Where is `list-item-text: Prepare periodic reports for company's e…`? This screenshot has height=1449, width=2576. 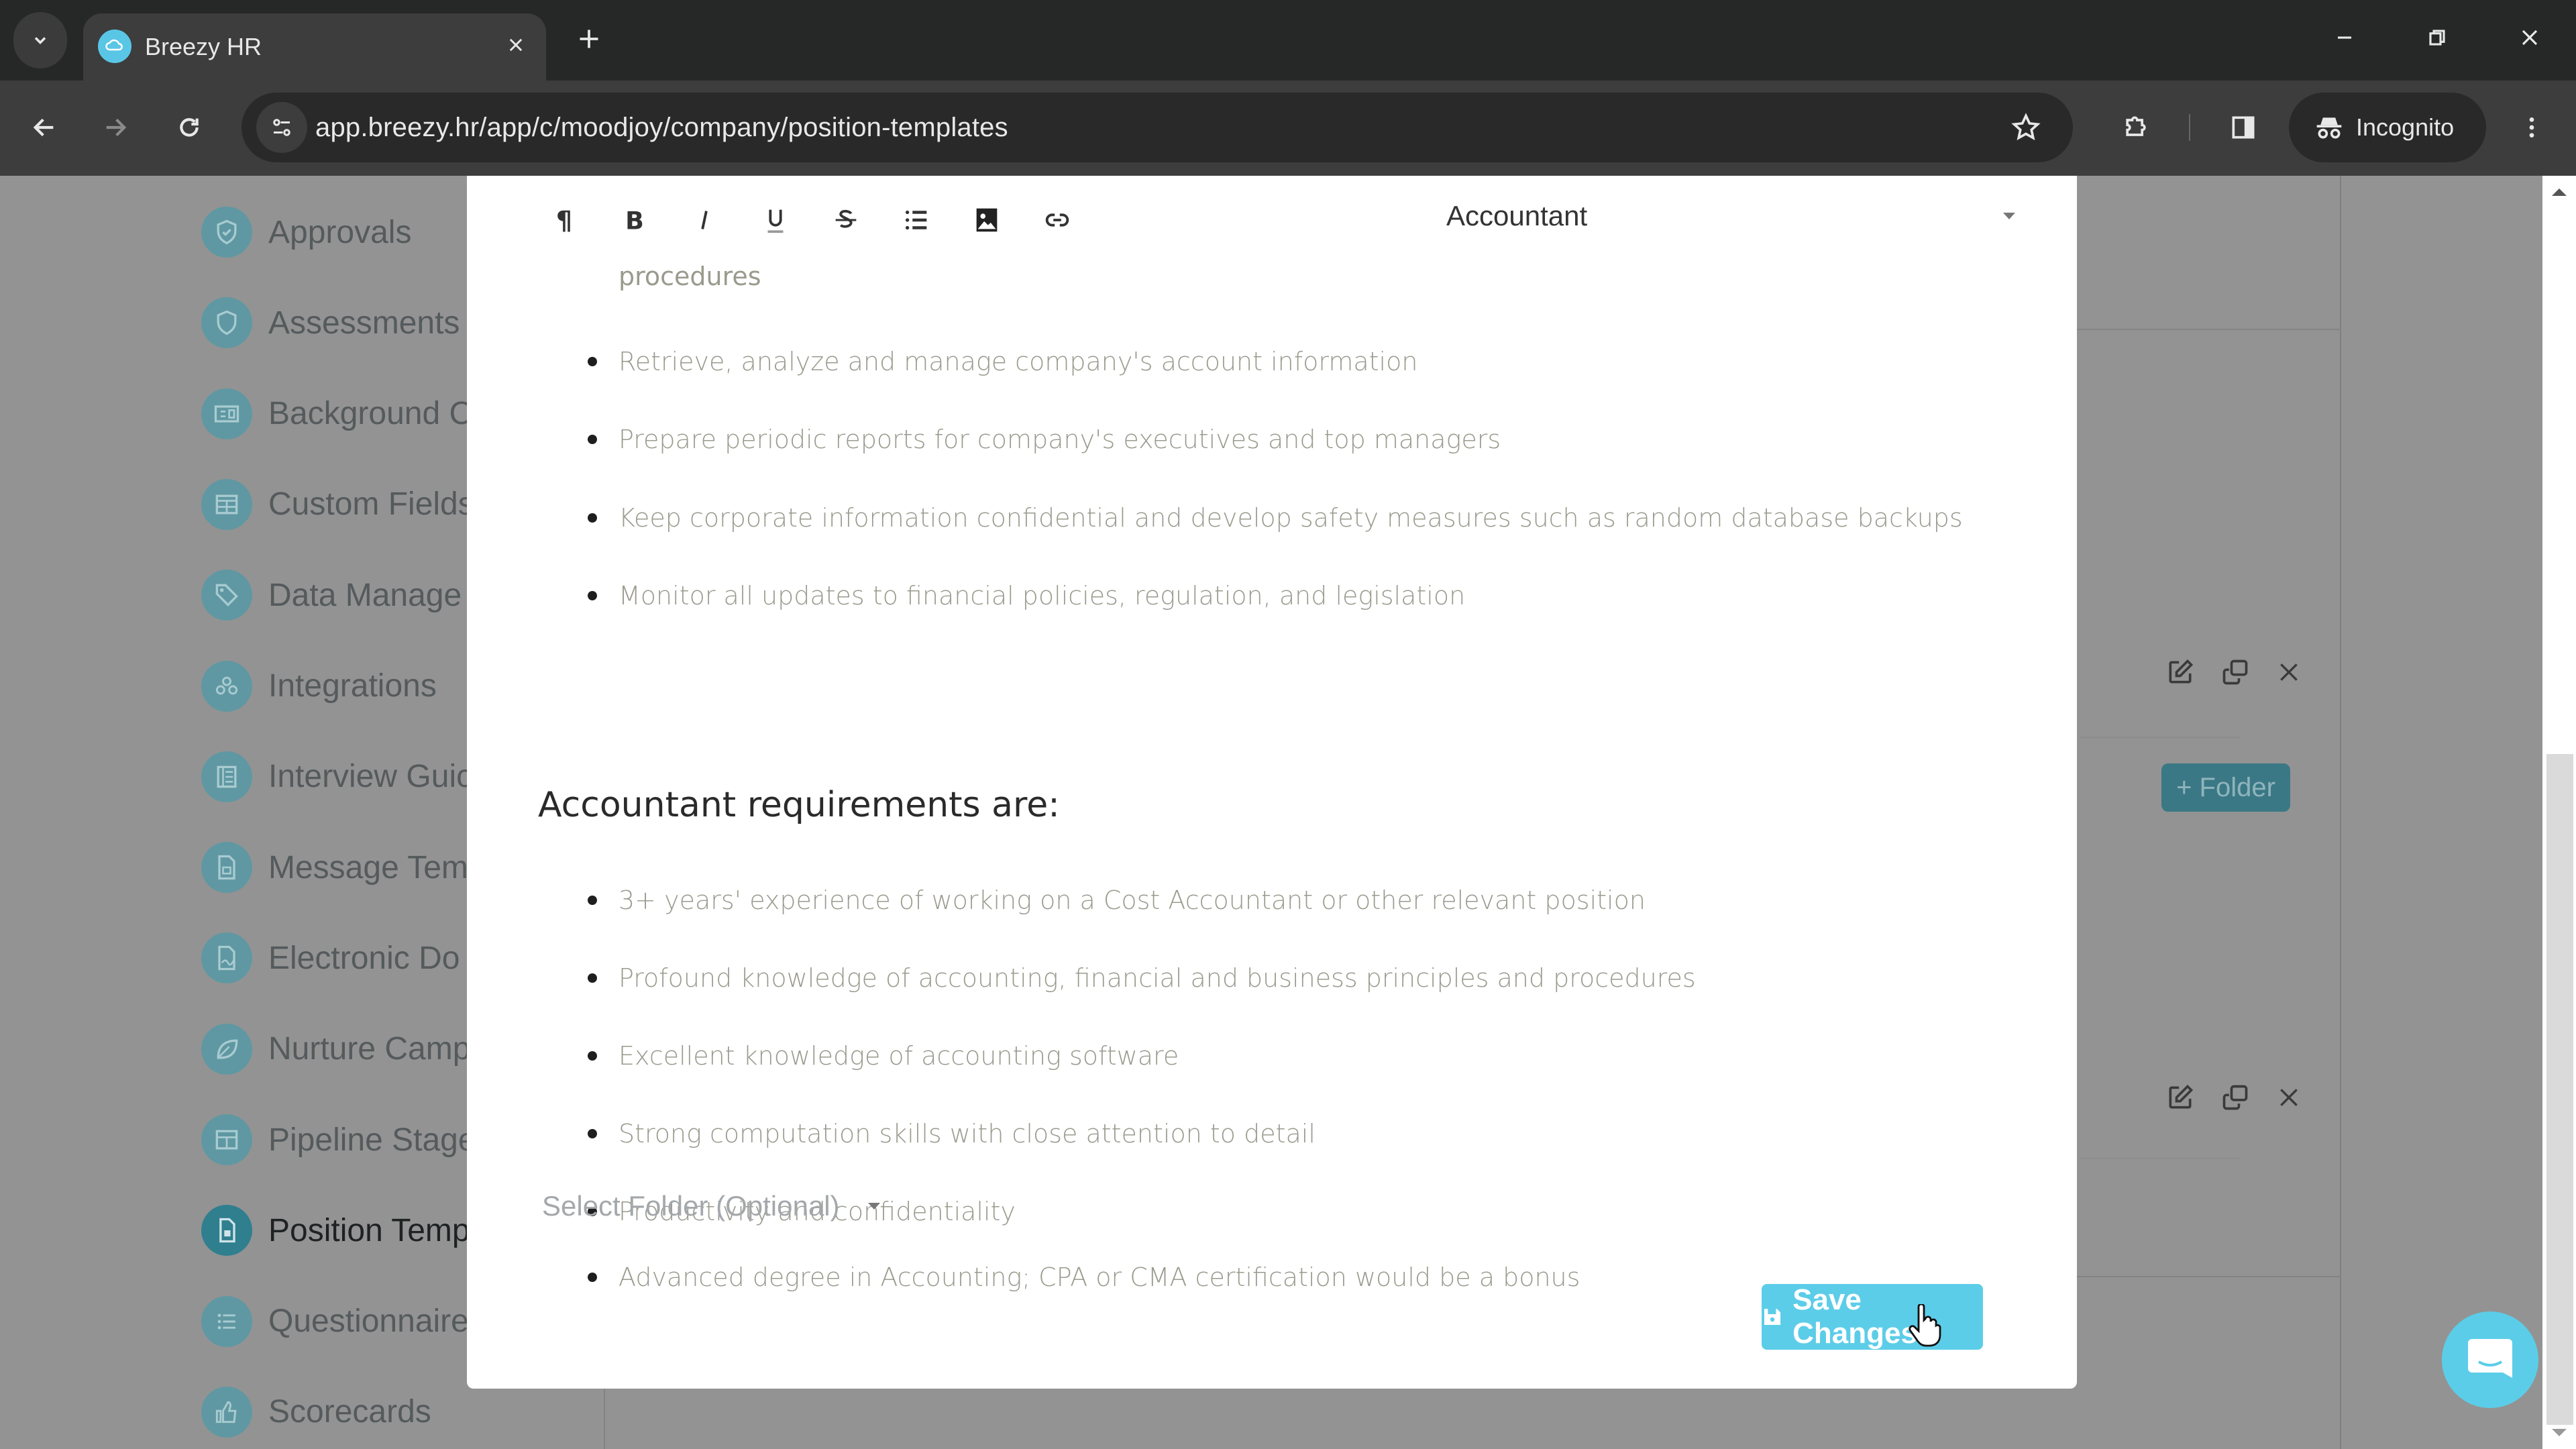 list-item-text: Prepare periodic reports for company's e… is located at coordinates (1060, 439).